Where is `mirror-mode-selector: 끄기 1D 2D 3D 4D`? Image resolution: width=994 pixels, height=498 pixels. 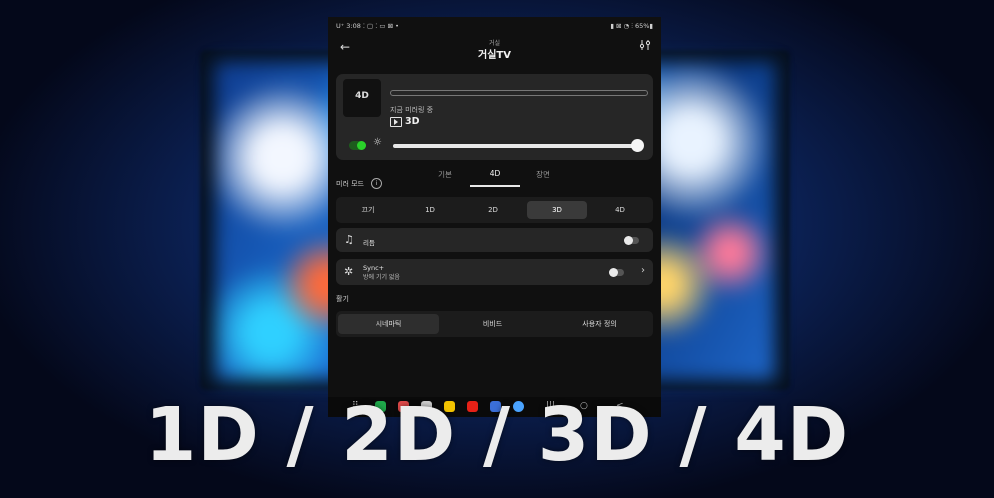
mirror-mode-selector: 끄기 1D 2D 3D 4D is located at coordinates (494, 210).